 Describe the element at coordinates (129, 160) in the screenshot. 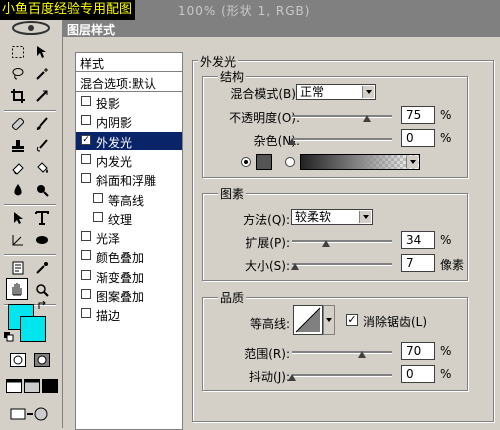

I see `style-item: 内发光` at that location.